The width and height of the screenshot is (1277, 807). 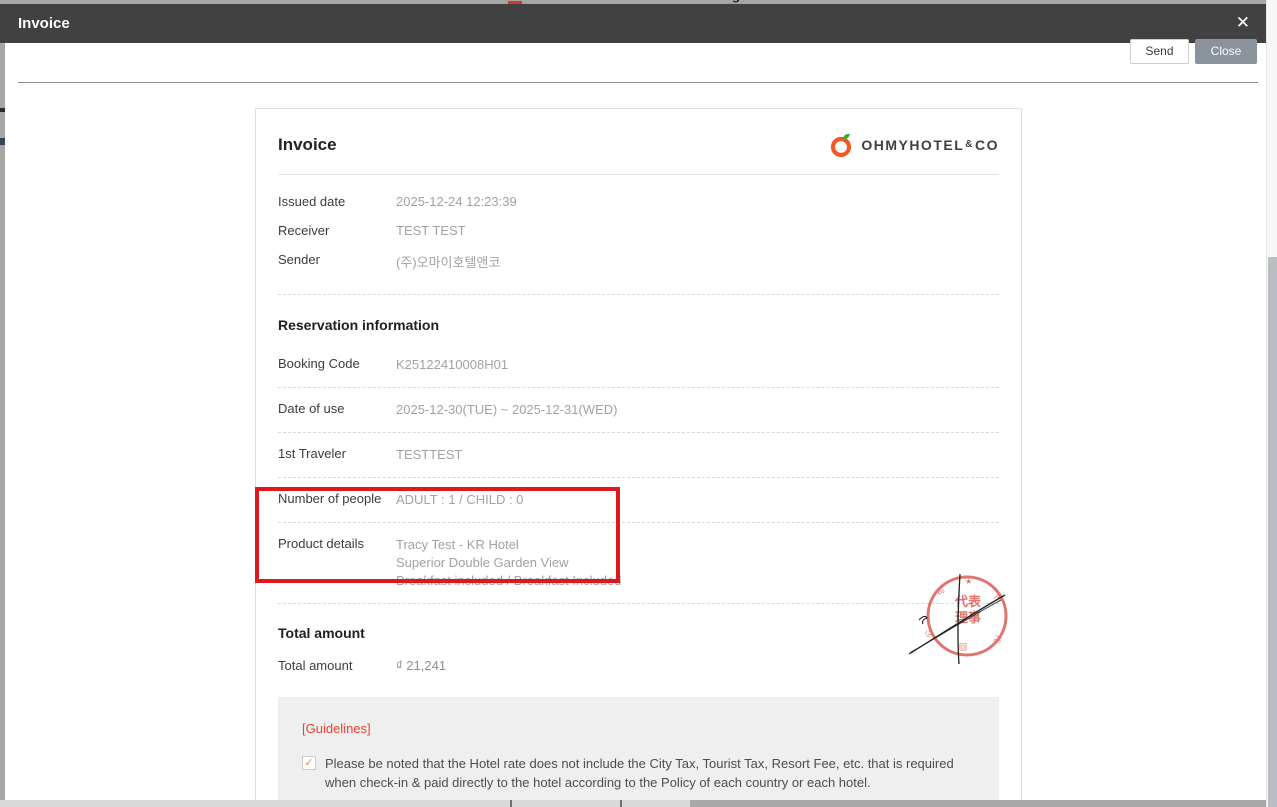 What do you see at coordinates (2, 402) in the screenshot?
I see `background-page-left-sliver` at bounding box center [2, 402].